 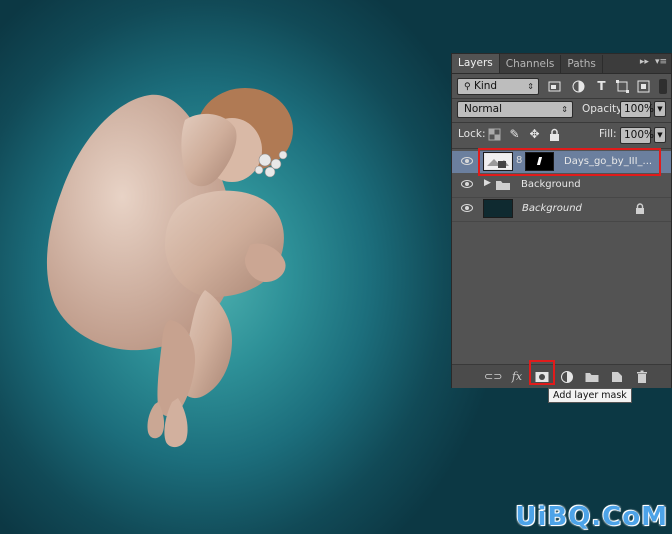 What do you see at coordinates (592, 377) in the screenshot?
I see `new-group-folder-icon` at bounding box center [592, 377].